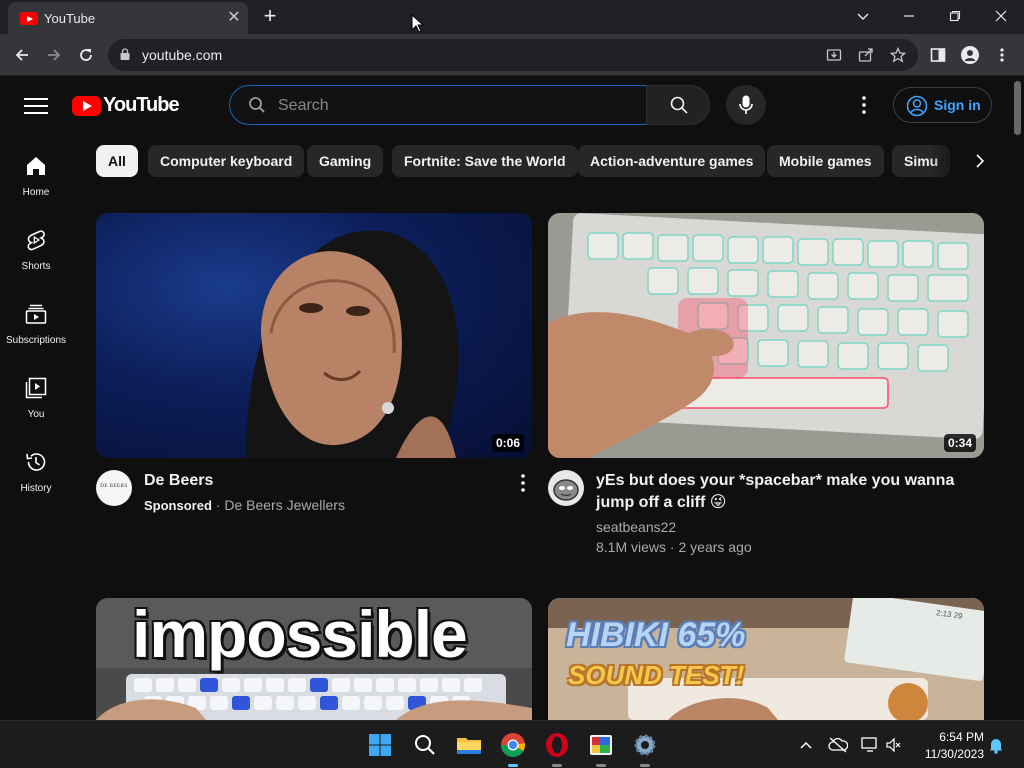 Image resolution: width=1024 pixels, height=768 pixels. Describe the element at coordinates (970, 55) in the screenshot. I see `profile-icon` at that location.